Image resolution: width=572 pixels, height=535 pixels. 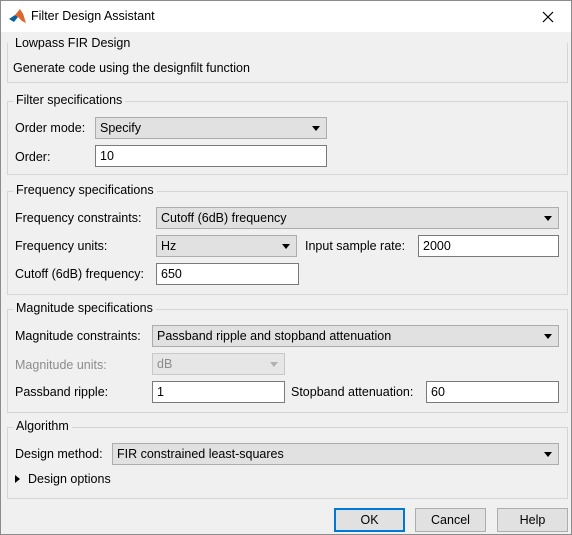 I want to click on stopband-attenuation-label: Stopband attenuation:, so click(x=352, y=392).